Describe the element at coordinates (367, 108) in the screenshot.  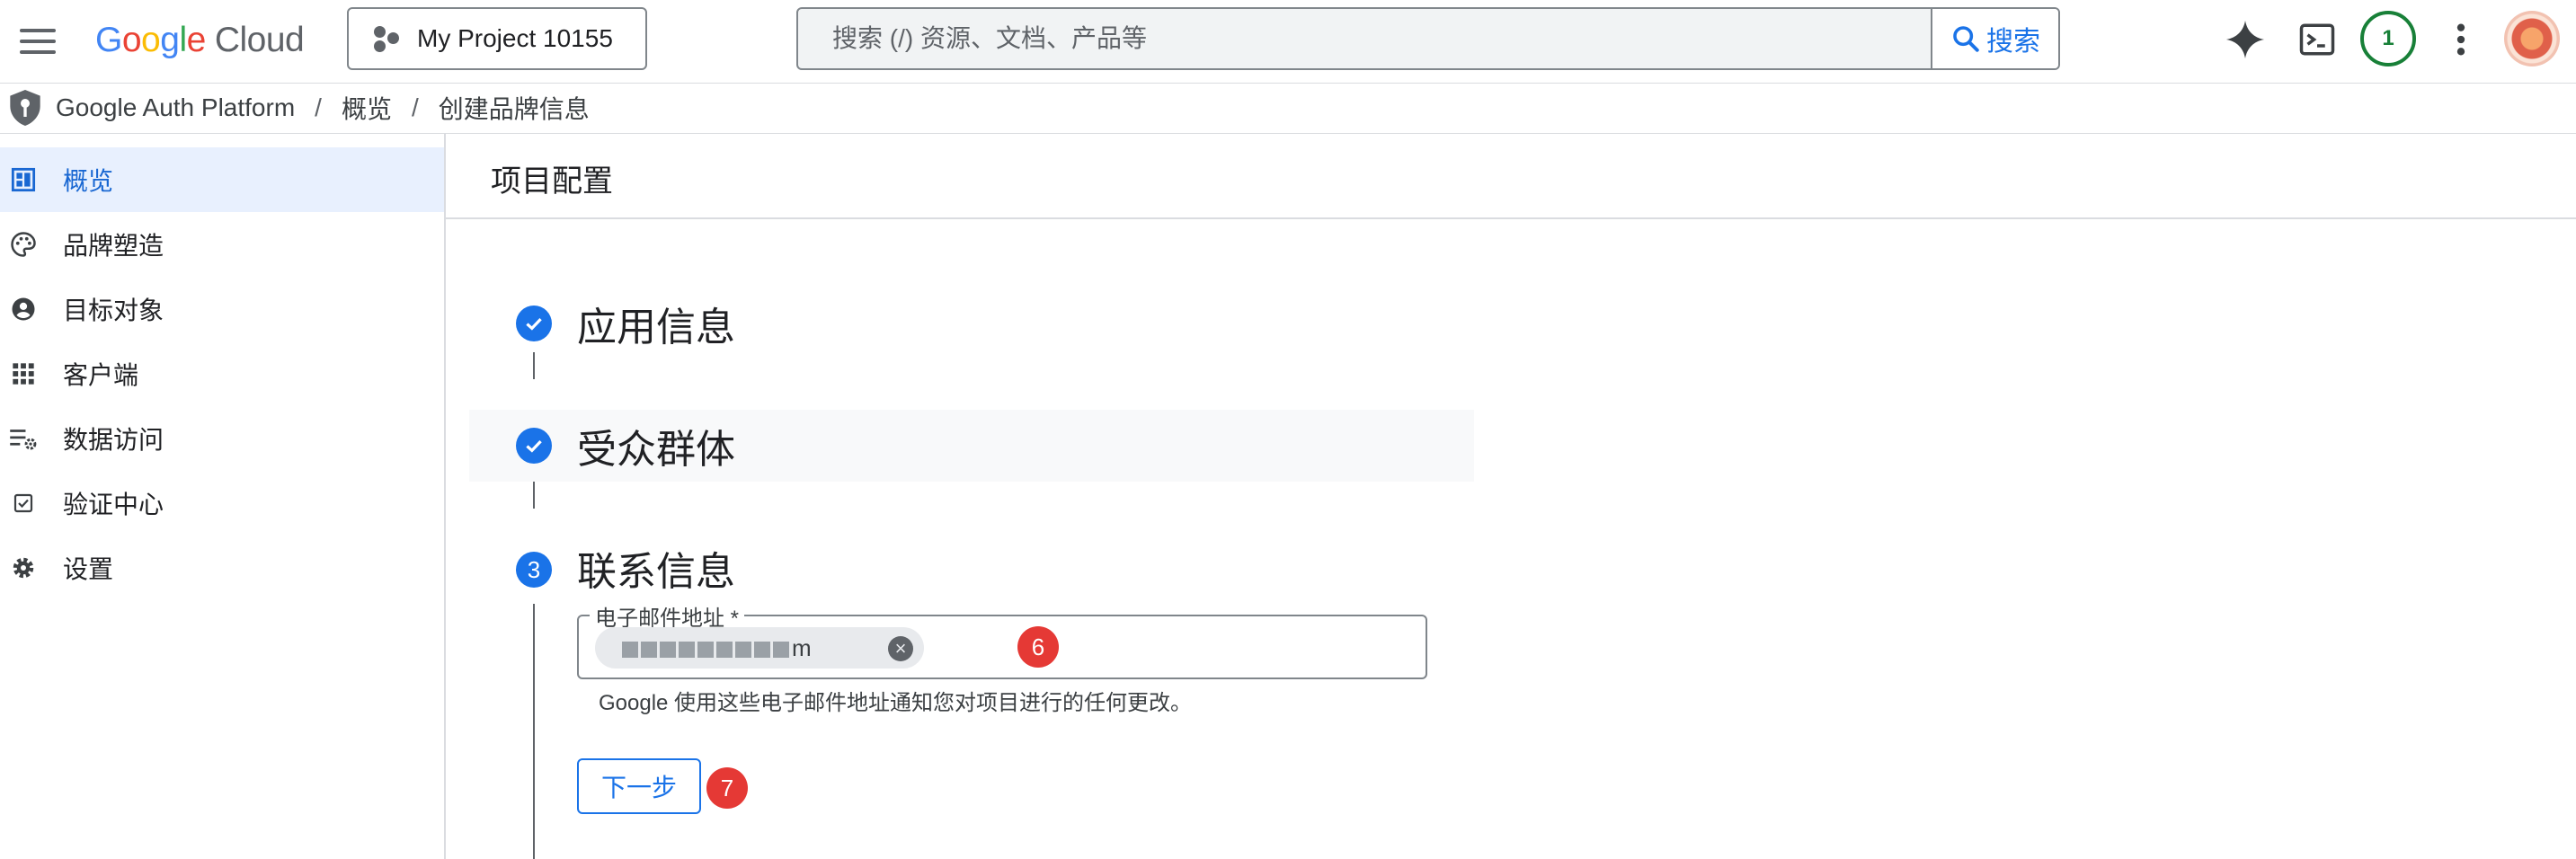
I see `breadcrumb-overview: 概览` at that location.